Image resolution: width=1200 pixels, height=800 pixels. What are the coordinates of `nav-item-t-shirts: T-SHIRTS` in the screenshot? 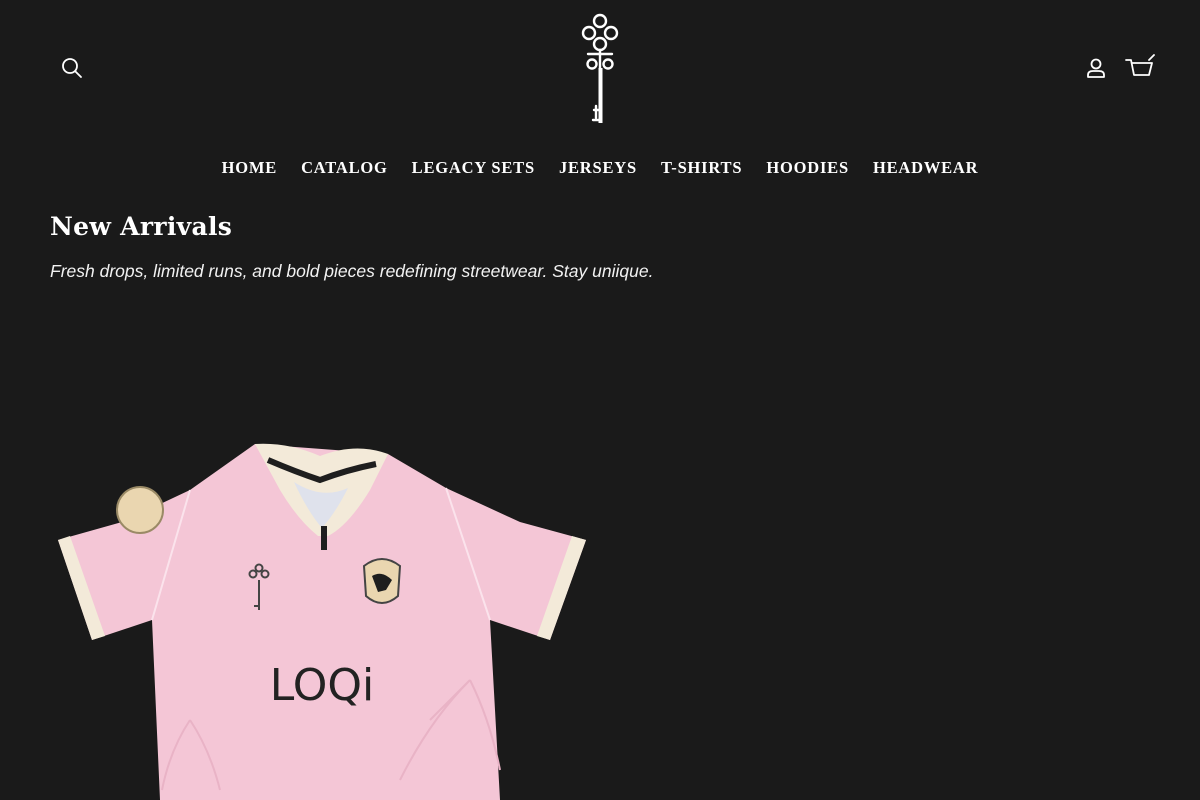 It's located at (701, 168).